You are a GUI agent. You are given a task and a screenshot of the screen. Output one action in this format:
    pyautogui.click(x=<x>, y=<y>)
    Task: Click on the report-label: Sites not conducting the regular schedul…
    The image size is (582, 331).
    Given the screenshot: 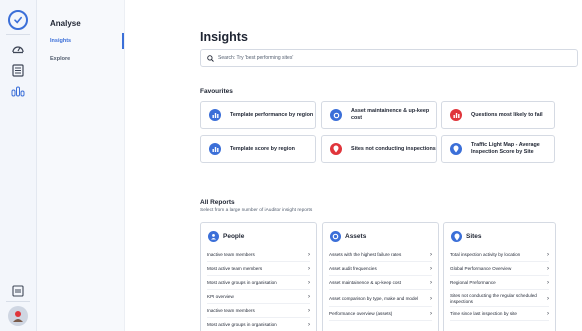 What is the action you would take?
    pyautogui.click(x=493, y=298)
    